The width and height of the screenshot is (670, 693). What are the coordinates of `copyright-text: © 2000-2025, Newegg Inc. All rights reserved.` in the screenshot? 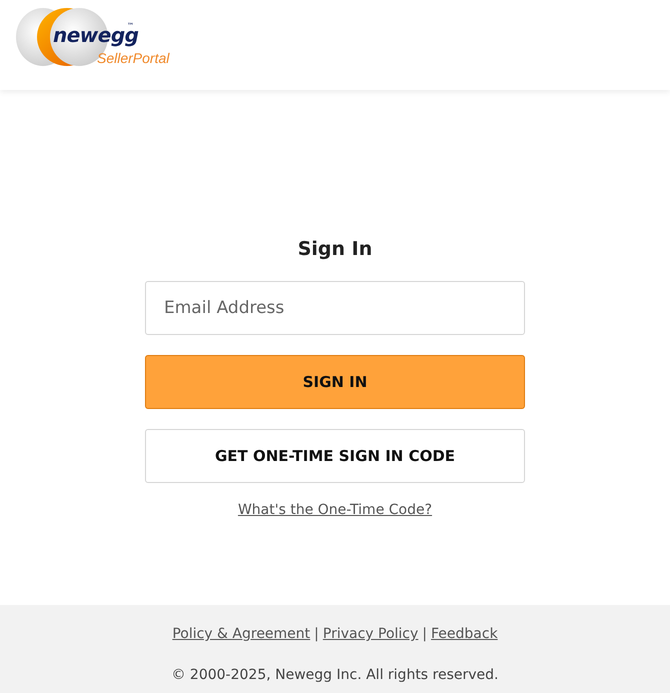 It's located at (335, 675).